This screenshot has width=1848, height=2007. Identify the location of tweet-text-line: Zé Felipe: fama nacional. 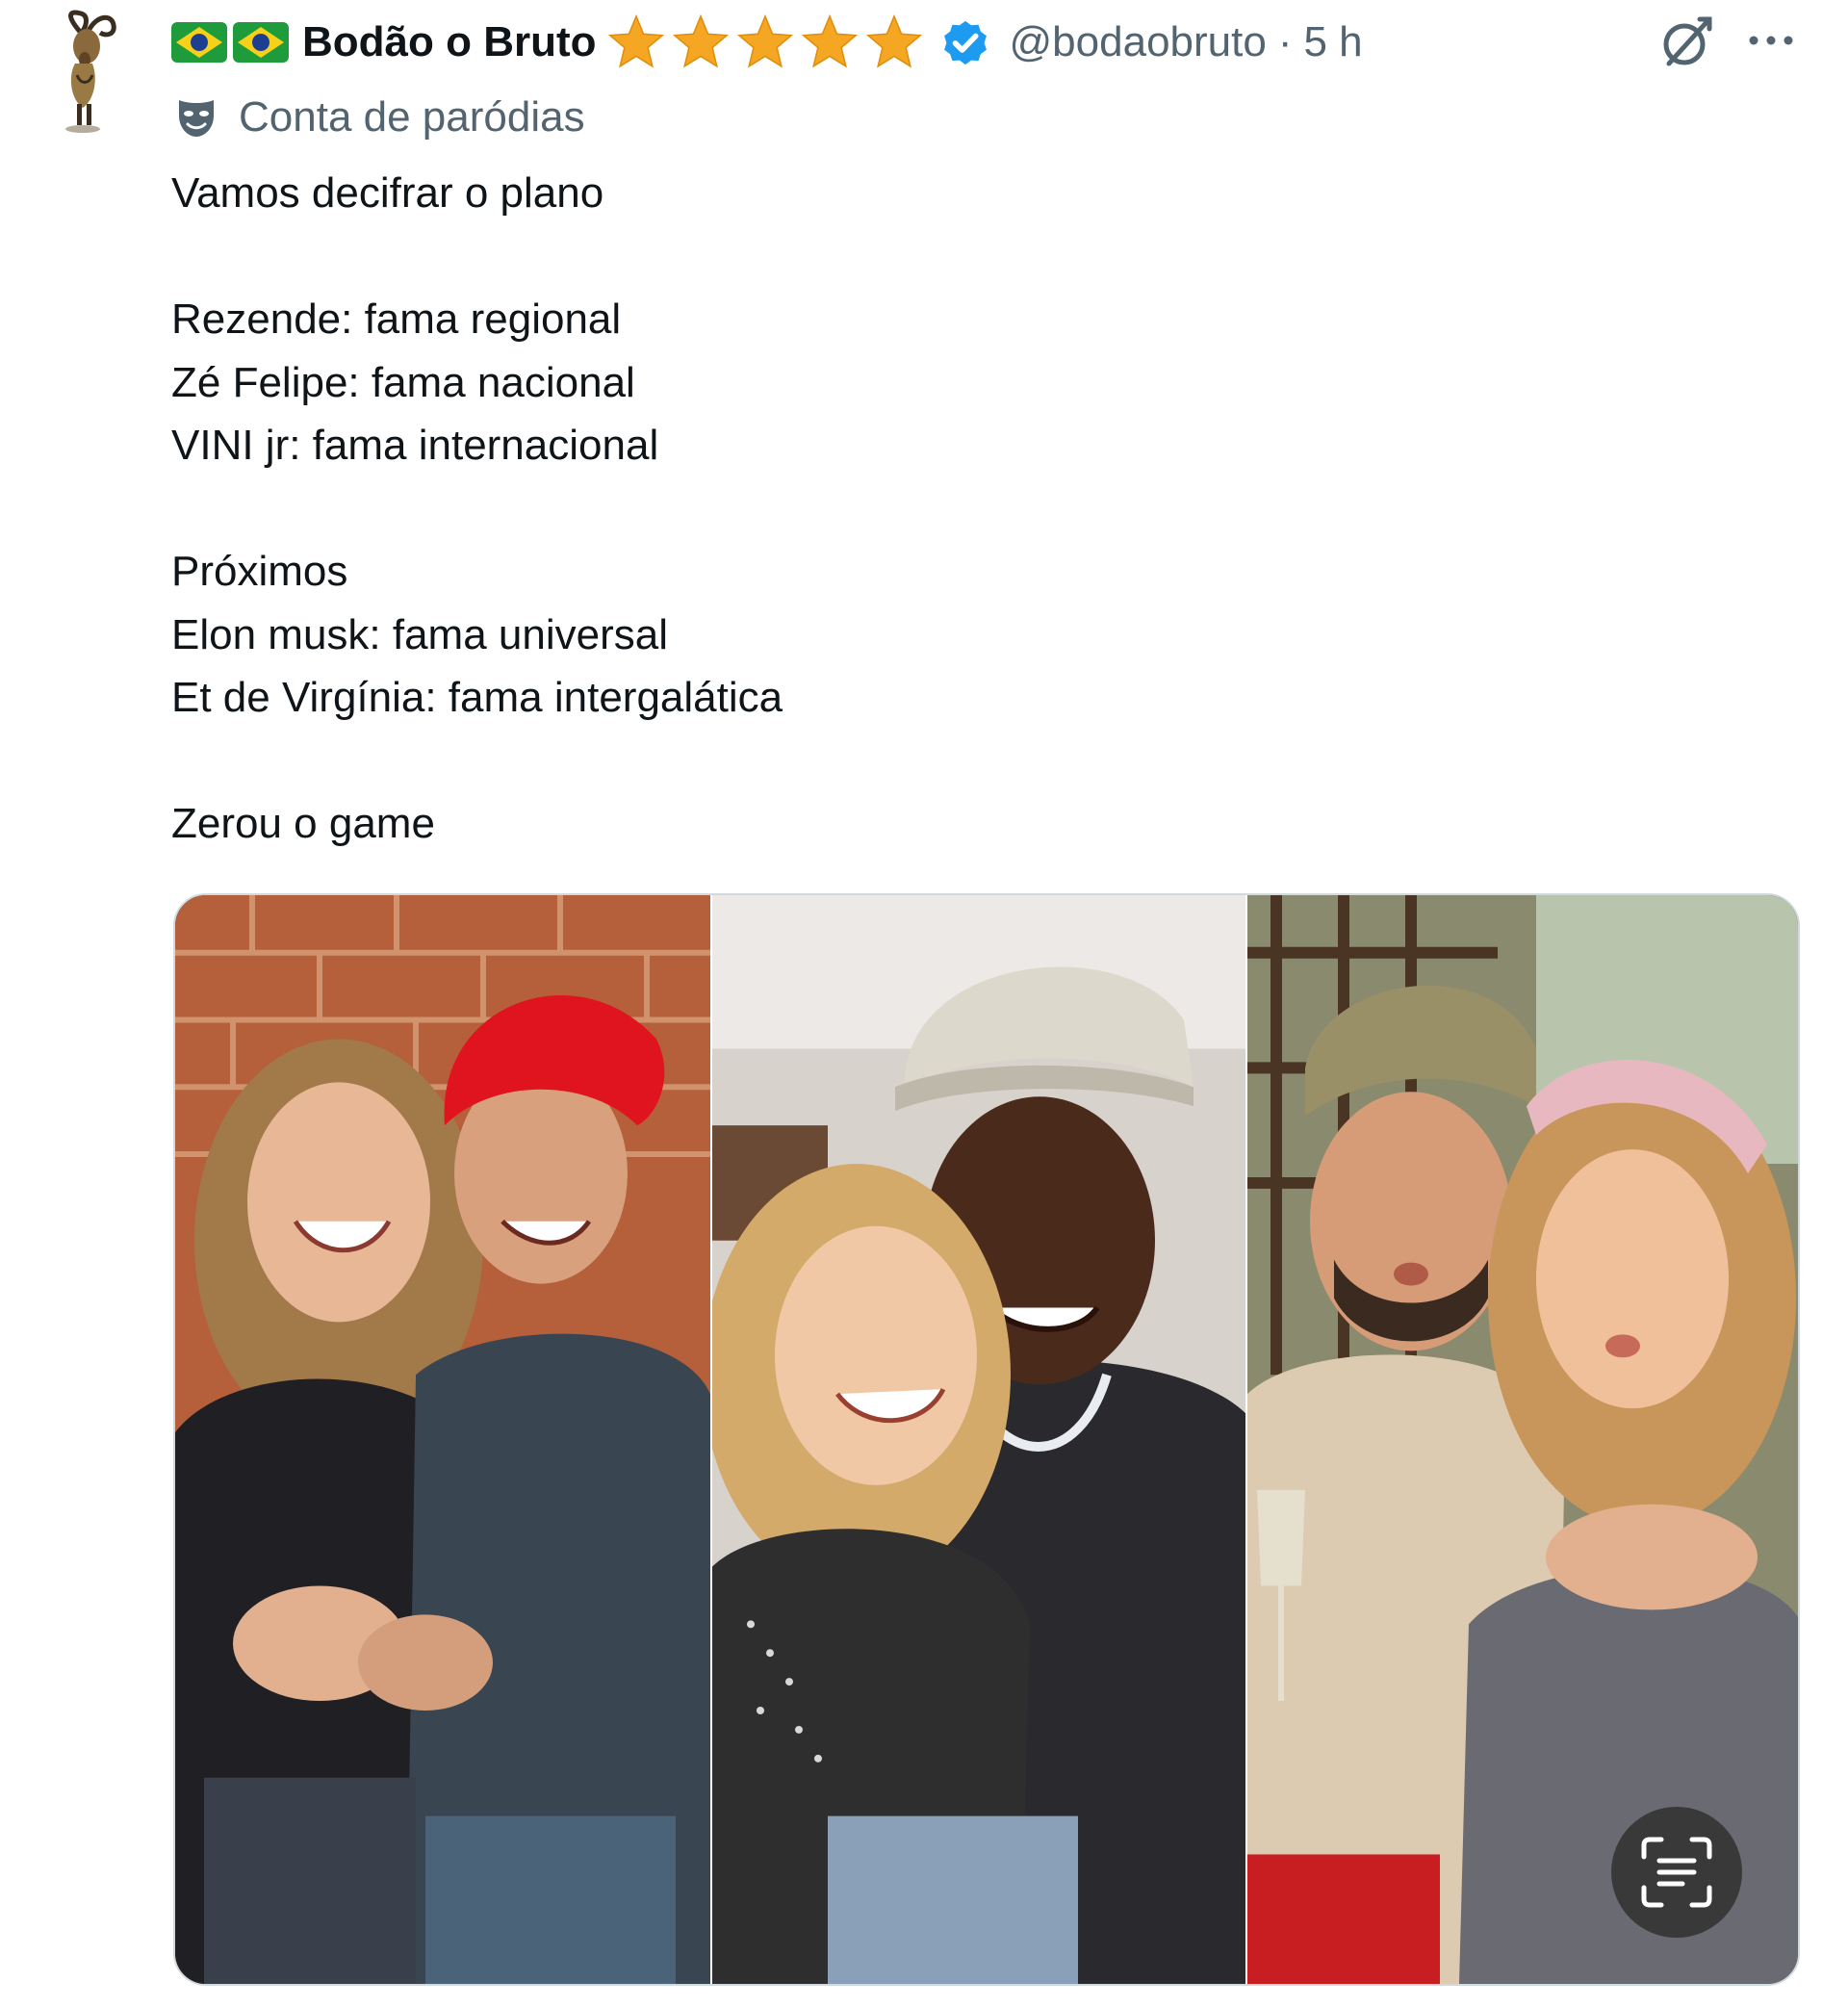
(403, 382).